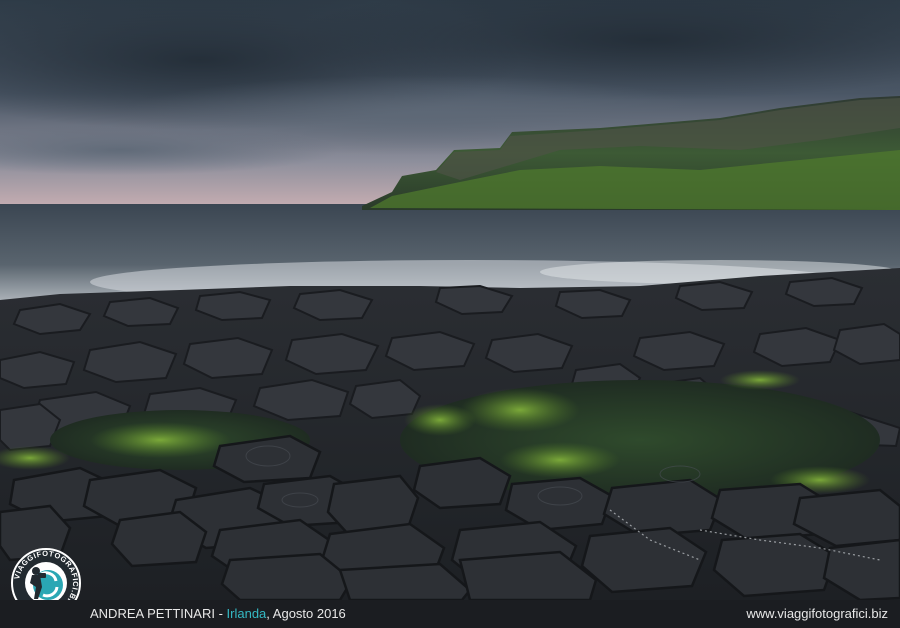 This screenshot has width=900, height=628. I want to click on author-name: ANDREA PETTINARI, so click(152, 613).